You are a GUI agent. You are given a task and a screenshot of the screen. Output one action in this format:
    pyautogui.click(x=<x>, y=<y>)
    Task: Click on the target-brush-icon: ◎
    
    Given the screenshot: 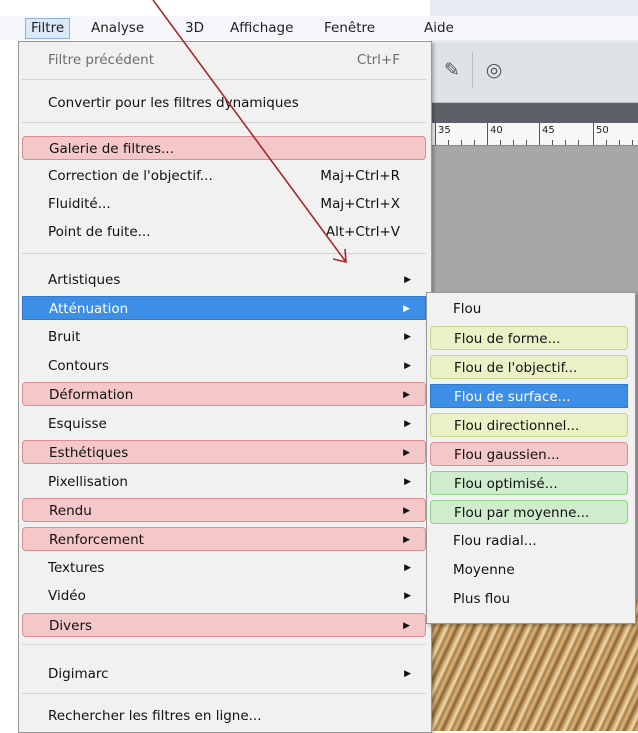 What is the action you would take?
    pyautogui.click(x=494, y=70)
    